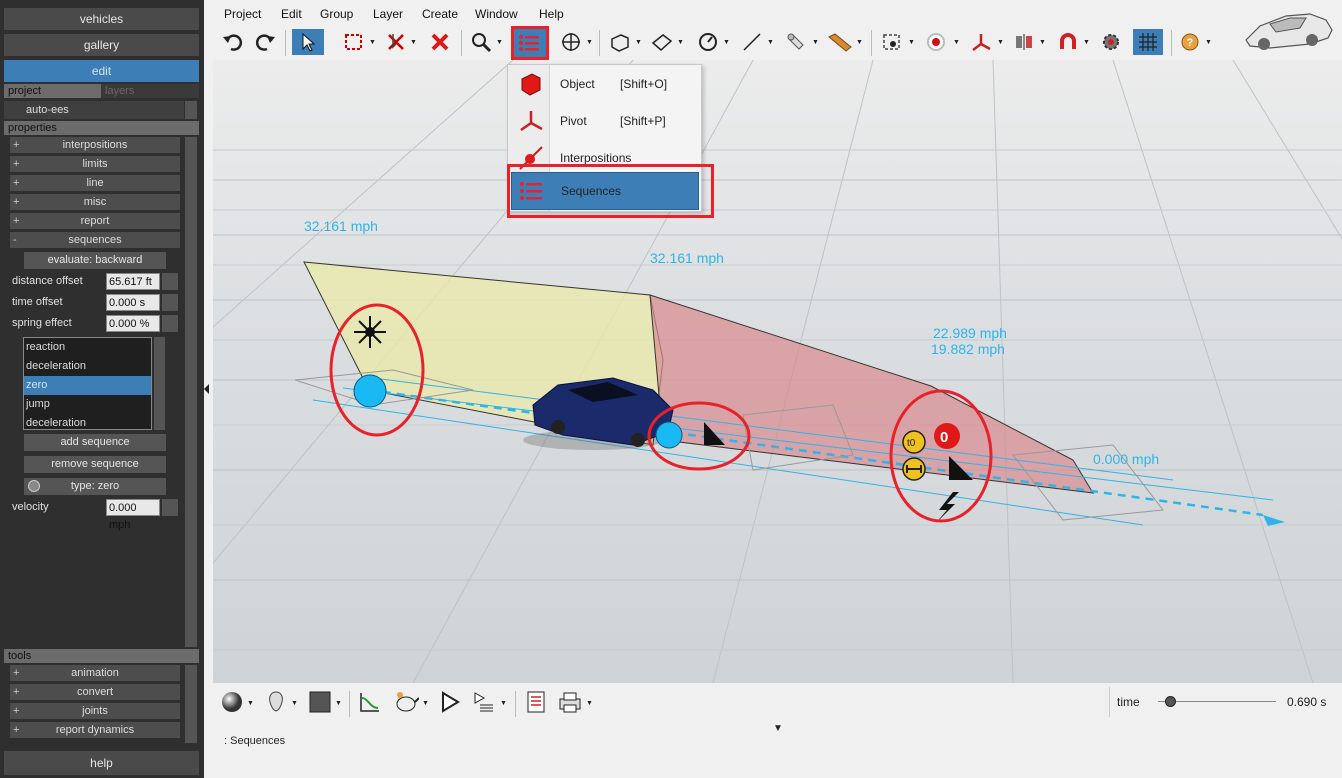 This screenshot has width=1342, height=778. What do you see at coordinates (95, 260) in the screenshot?
I see `evaluate-button: evaluate: backward` at bounding box center [95, 260].